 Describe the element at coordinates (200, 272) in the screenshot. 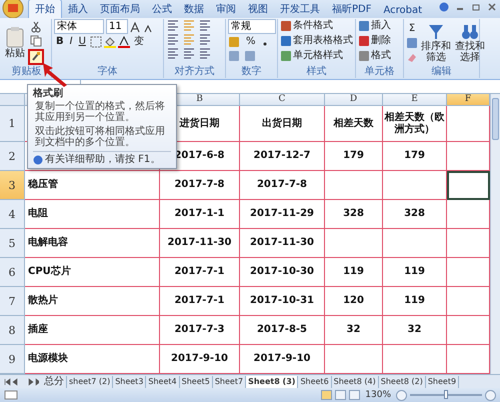

I see `table-cell: 2017-7-1` at that location.